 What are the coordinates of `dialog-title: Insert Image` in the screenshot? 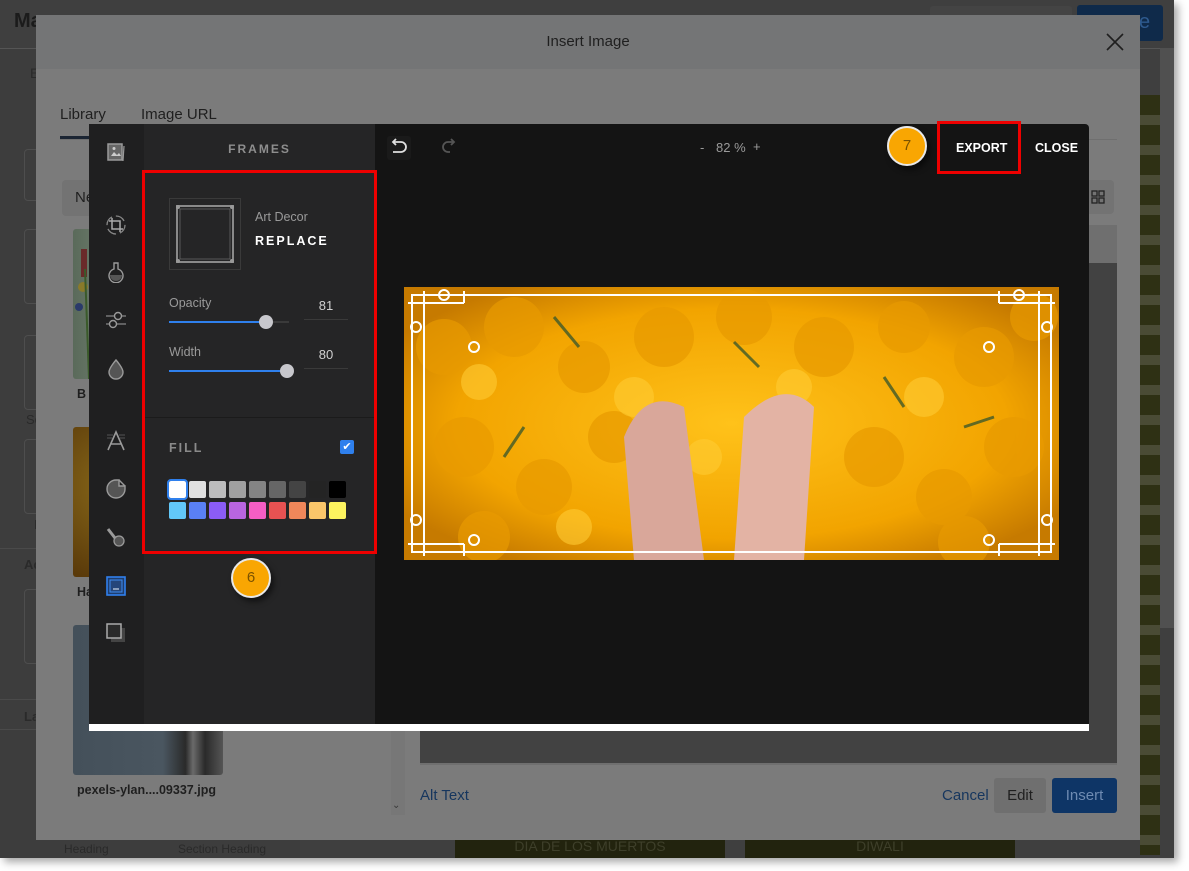 It's located at (588, 41).